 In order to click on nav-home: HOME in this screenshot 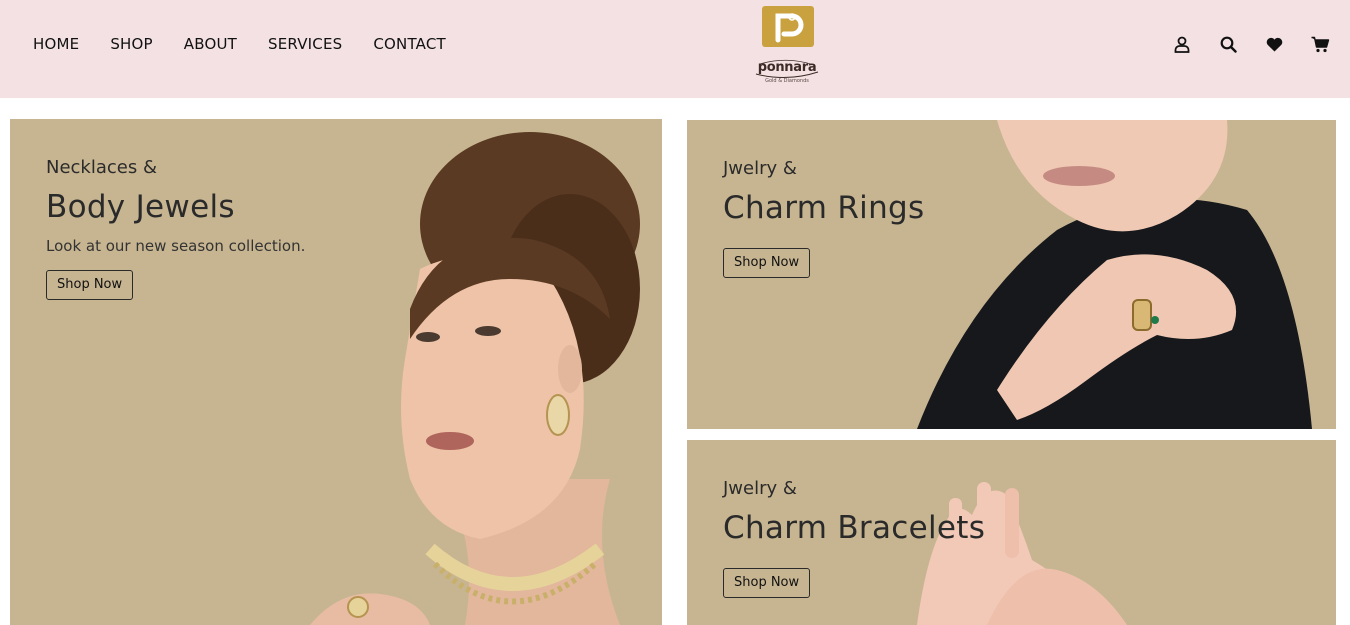, I will do `click(56, 44)`.